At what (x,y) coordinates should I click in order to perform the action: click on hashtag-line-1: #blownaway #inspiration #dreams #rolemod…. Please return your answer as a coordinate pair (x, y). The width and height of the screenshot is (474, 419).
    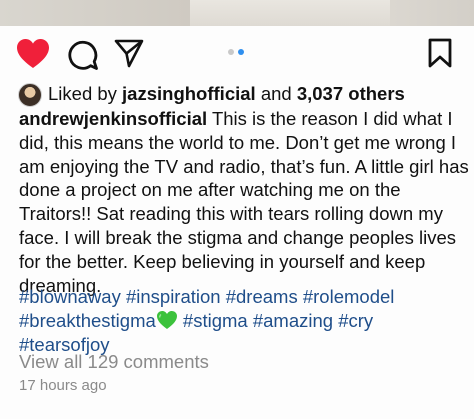
    Looking at the image, I should click on (243, 297).